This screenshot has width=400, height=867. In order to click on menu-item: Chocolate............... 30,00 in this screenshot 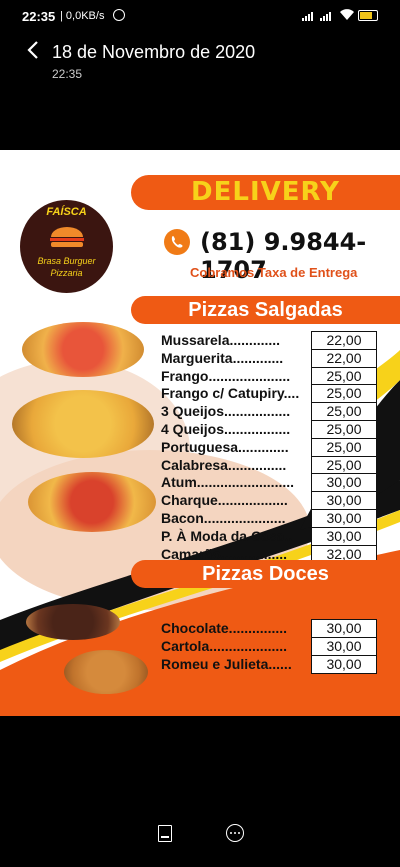, I will do `click(269, 628)`.